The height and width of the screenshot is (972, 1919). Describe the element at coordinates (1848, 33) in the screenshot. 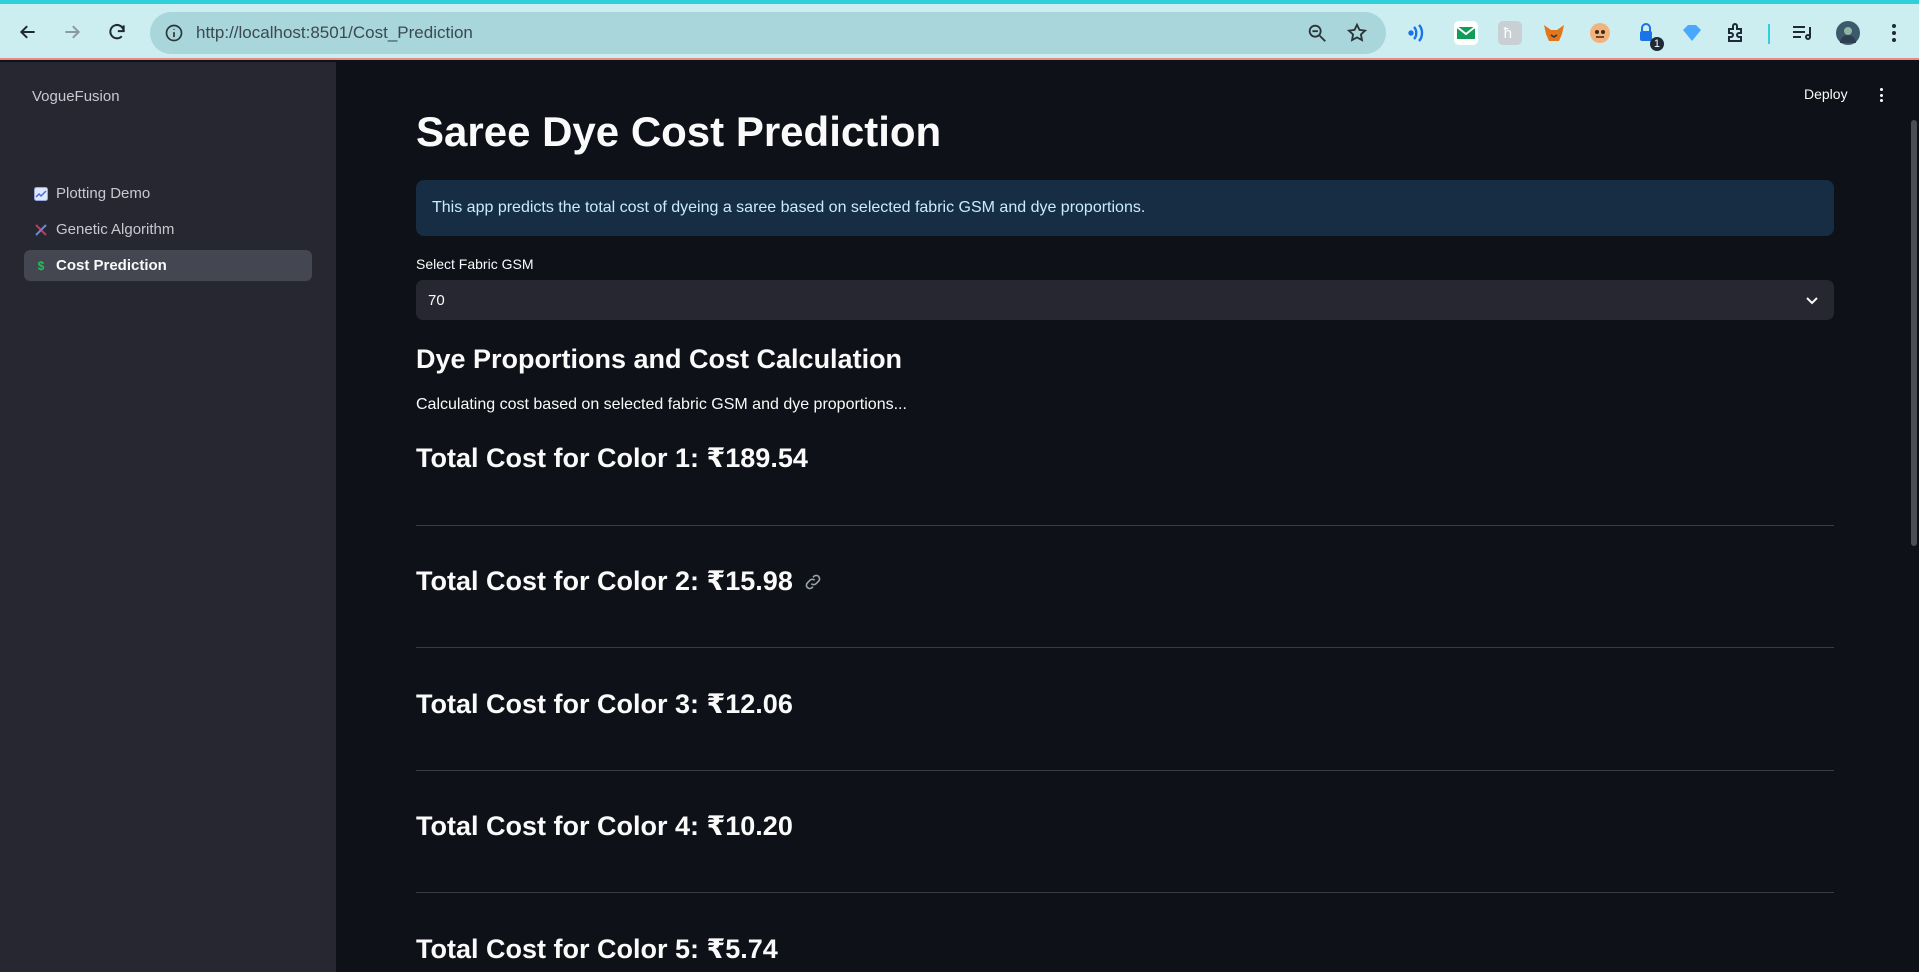

I see `profile-avatar` at that location.